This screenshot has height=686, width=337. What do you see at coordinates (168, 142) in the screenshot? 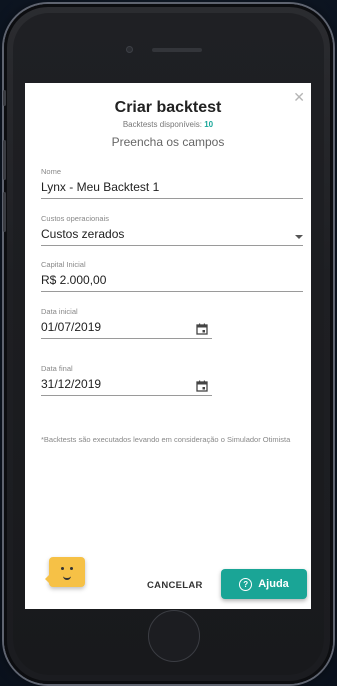
I see `dialog-subtitle: Preencha os campos` at bounding box center [168, 142].